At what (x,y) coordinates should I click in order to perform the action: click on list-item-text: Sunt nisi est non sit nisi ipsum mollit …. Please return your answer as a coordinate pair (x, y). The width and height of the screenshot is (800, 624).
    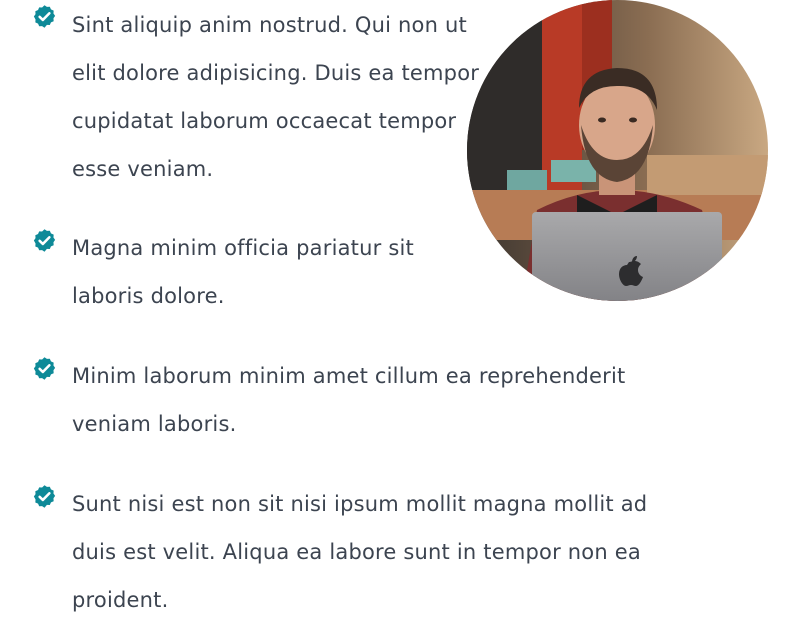
    Looking at the image, I should click on (360, 552).